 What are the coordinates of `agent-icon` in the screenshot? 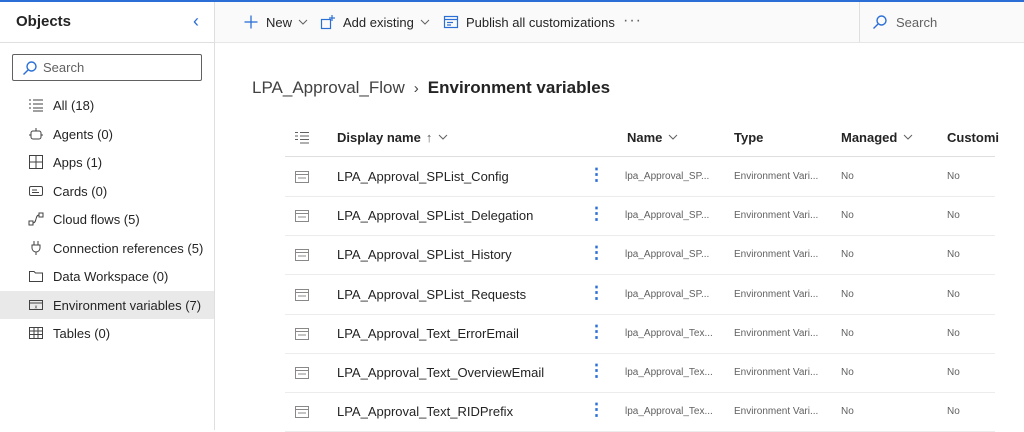 It's located at (36, 134).